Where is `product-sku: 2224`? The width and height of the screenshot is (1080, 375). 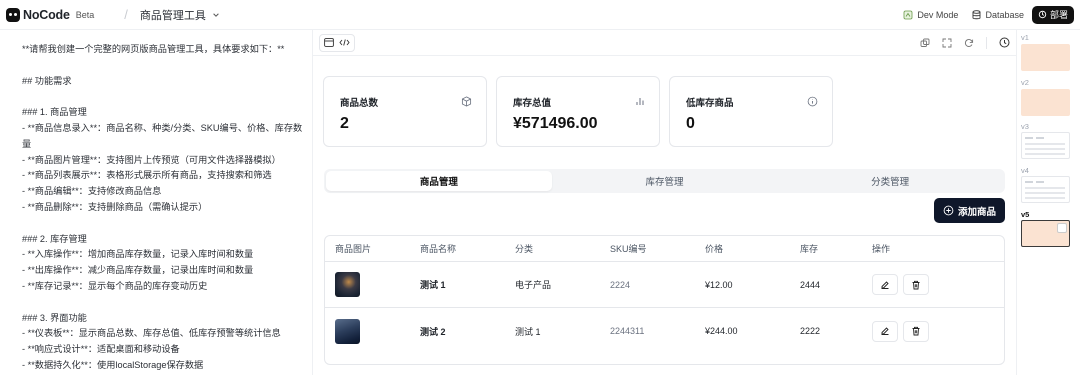 product-sku: 2224 is located at coordinates (620, 284).